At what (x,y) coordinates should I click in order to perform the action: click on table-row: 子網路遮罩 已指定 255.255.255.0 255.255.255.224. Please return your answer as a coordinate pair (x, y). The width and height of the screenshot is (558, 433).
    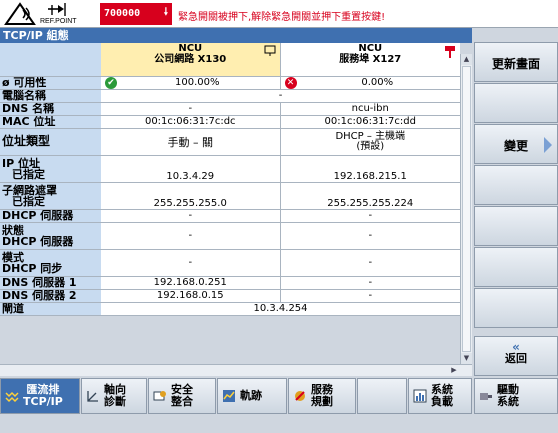
    Looking at the image, I should click on (230, 196).